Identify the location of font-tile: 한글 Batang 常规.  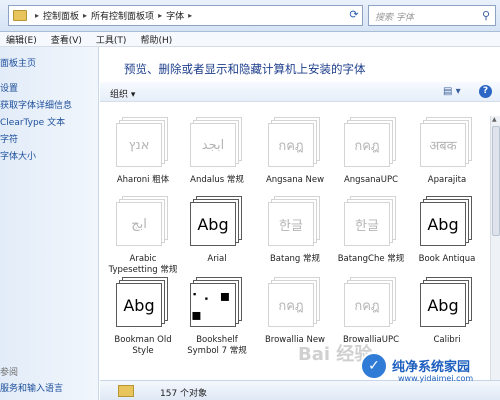
(295, 232).